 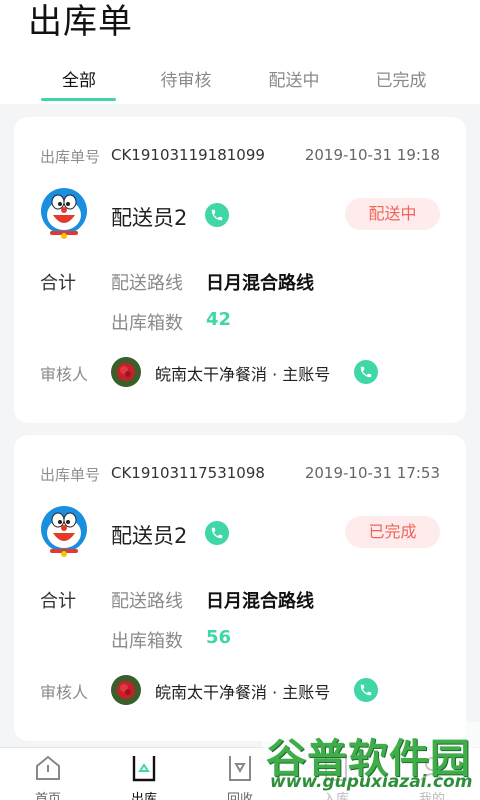 I want to click on tab-bar: 全部 待审核 配送中 已完成, so click(x=240, y=81).